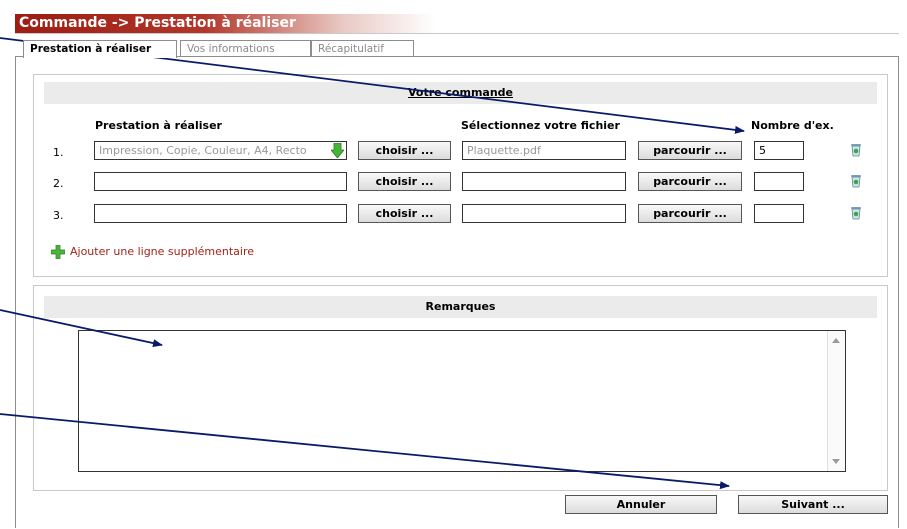 The width and height of the screenshot is (907, 529). I want to click on tab-prestation: Prestation à réaliser, so click(100, 49).